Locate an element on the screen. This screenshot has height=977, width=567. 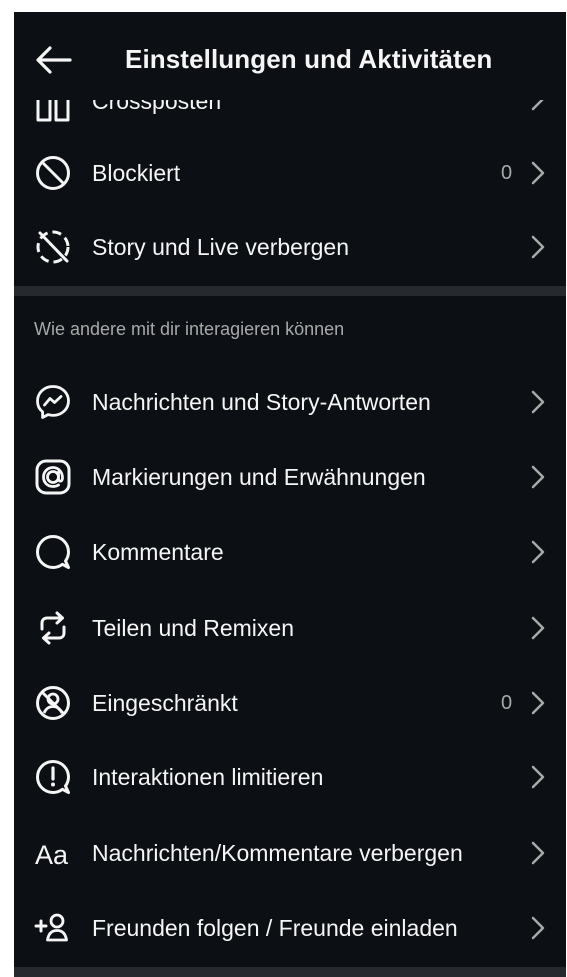
header-bar: Einstellungen und Aktivitäten is located at coordinates (290, 56).